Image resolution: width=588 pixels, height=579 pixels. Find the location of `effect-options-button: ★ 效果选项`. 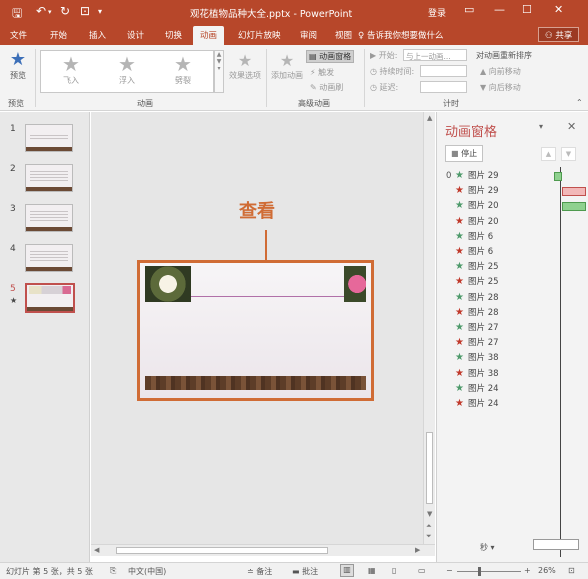

effect-options-button: ★ 效果选项 is located at coordinates (245, 66).